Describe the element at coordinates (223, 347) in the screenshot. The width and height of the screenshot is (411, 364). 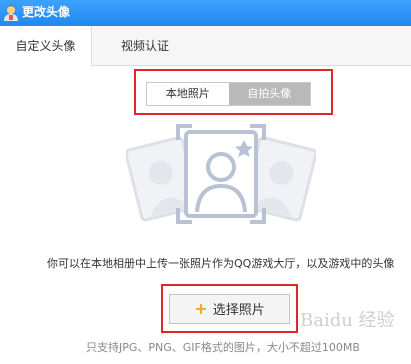
I see `format-note: 只支持JPG、PNG、GIF格式的图片，大小不超过100MB` at that location.